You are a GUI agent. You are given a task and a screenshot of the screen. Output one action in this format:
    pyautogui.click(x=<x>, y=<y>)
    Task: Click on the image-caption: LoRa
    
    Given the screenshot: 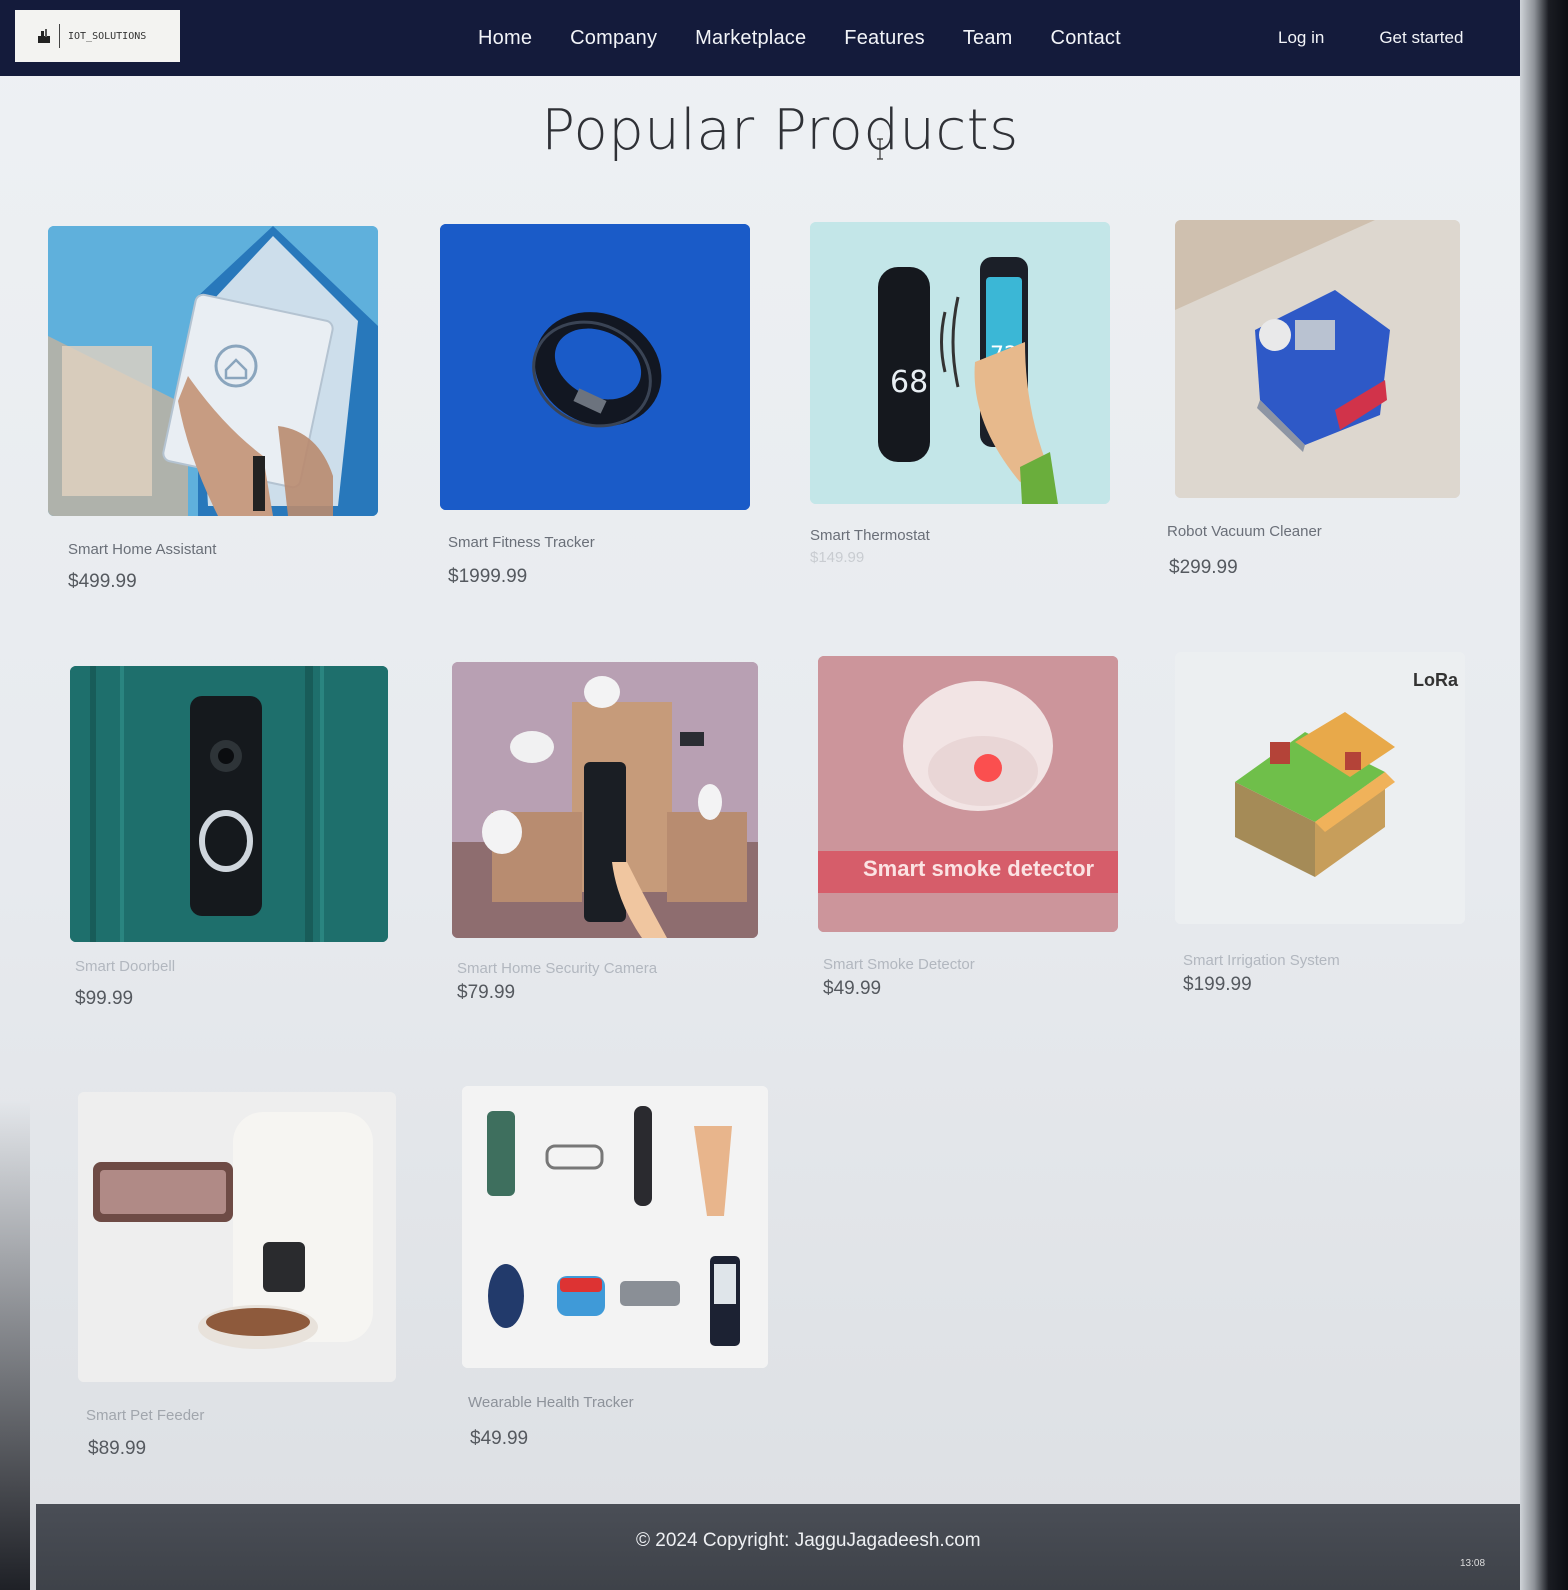 What is the action you would take?
    pyautogui.click(x=1435, y=680)
    